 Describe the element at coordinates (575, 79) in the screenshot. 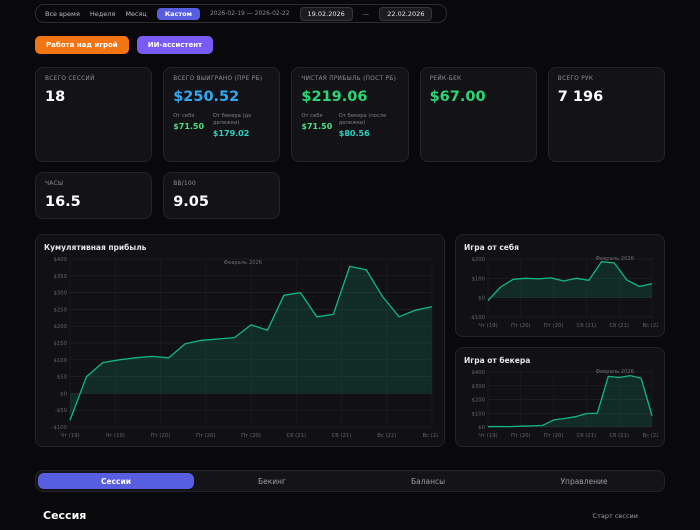

I see `stat-label: ВСЕГО РУК` at that location.